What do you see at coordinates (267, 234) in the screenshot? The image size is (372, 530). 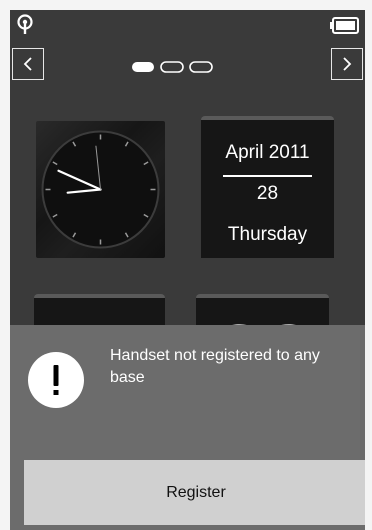 I see `calendar-weekday: Thursday` at bounding box center [267, 234].